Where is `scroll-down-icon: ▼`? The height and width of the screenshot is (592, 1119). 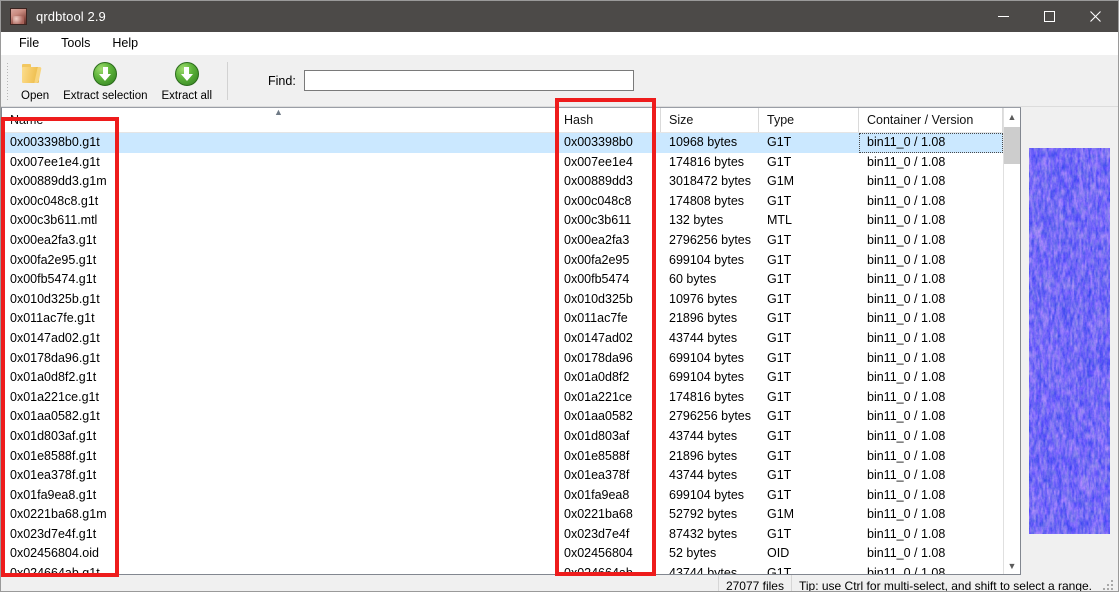
scroll-down-icon: ▼ is located at coordinates (1012, 565).